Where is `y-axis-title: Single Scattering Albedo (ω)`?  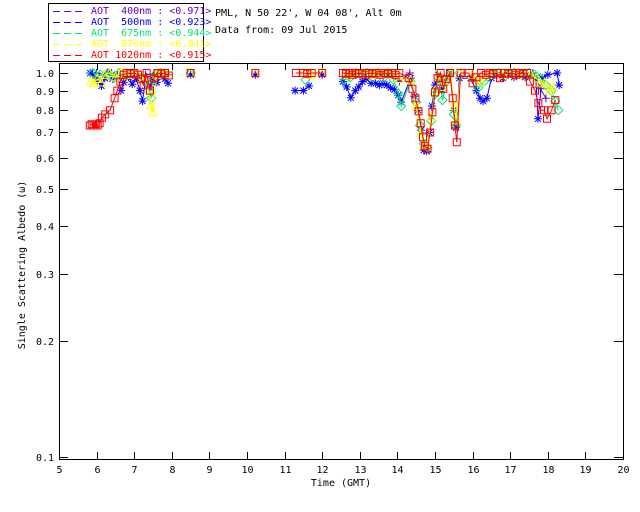
y-axis-title: Single Scattering Albedo (ω) is located at coordinates (22, 265).